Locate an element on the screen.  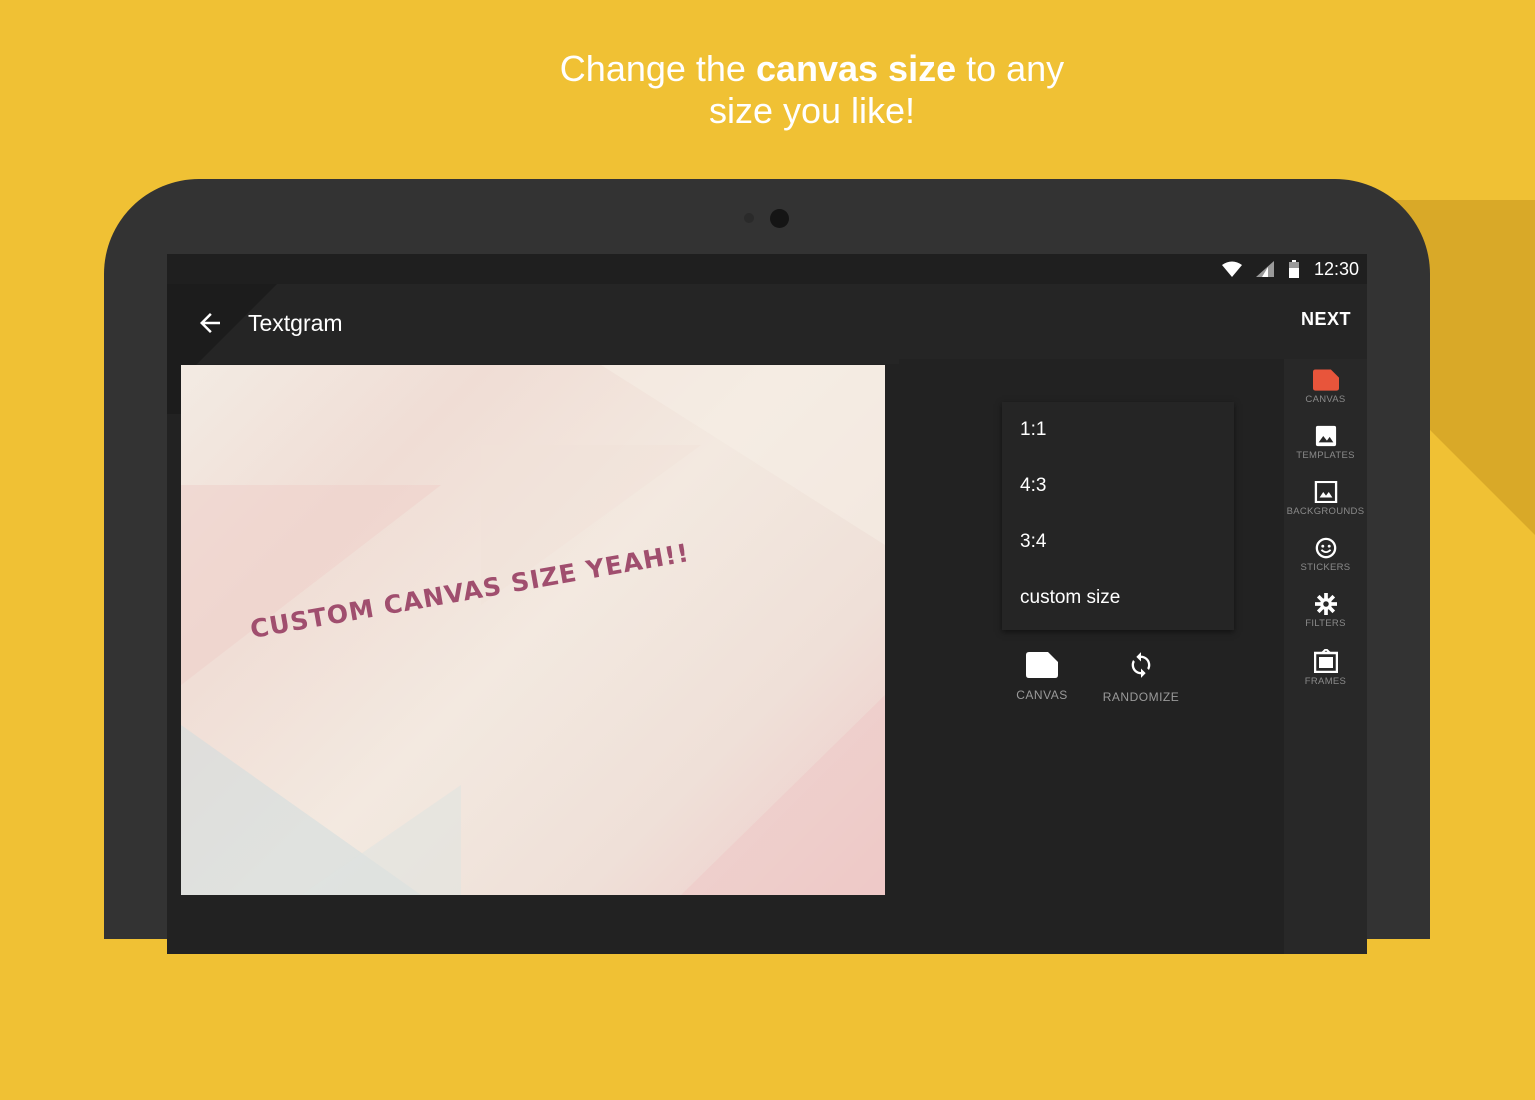
canvas-tool-button: CANVAS is located at coordinates (1042, 677).